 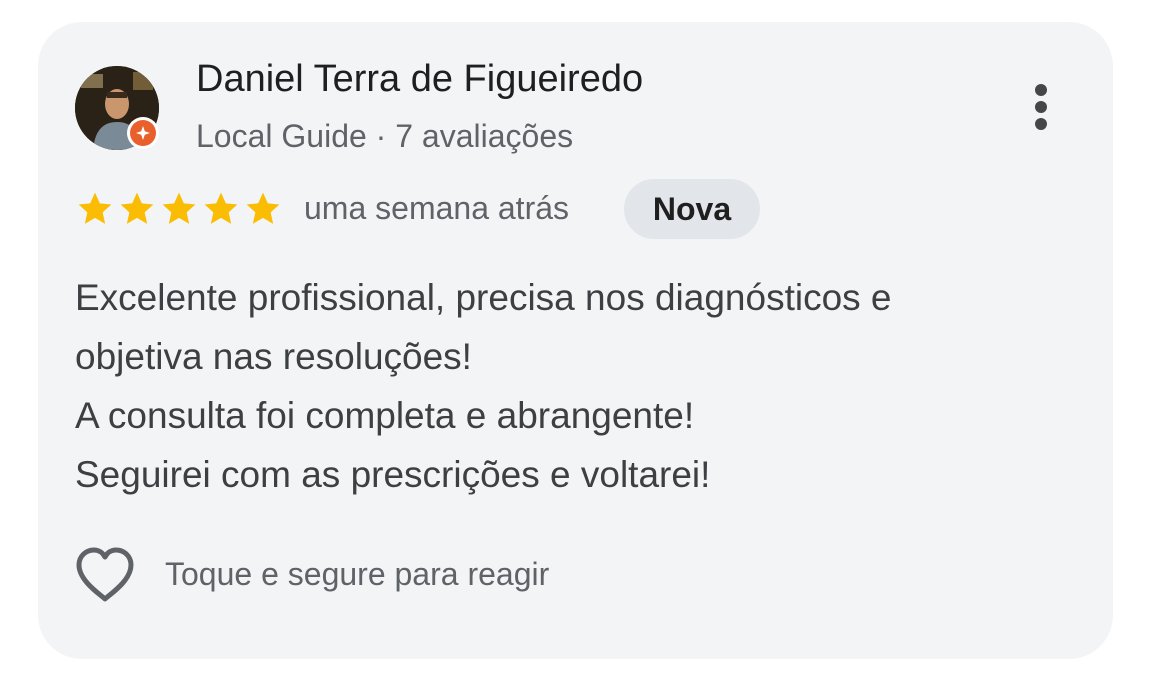 I want to click on local-guide-badge-icon, so click(x=143, y=133).